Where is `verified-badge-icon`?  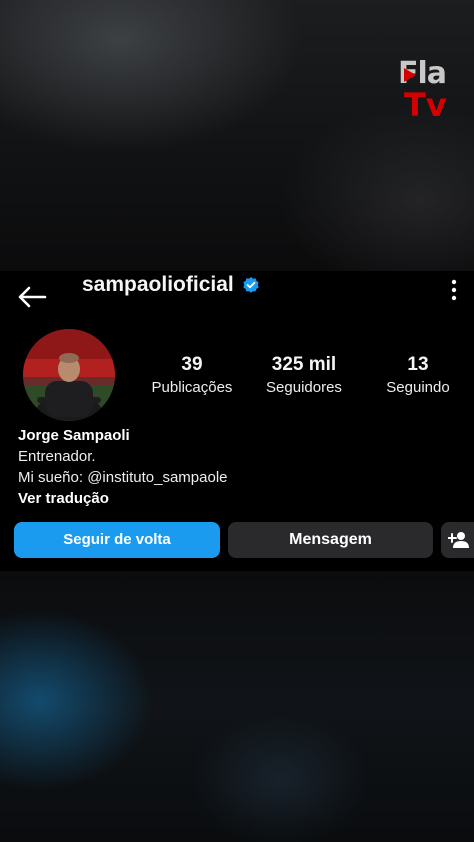
verified-badge-icon is located at coordinates (251, 285).